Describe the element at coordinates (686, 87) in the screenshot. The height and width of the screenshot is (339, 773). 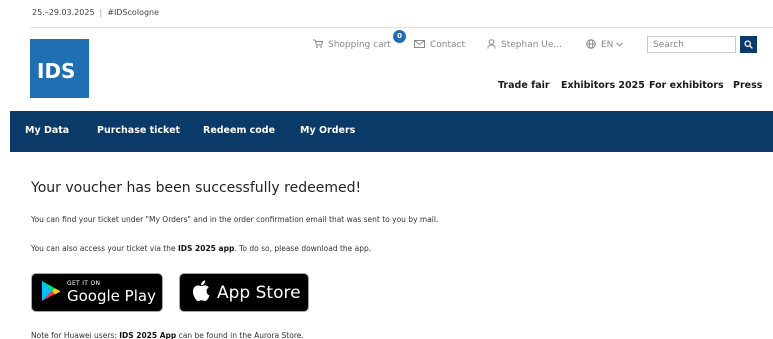
I see `nav-for-exhibitors: For exhibitors` at that location.